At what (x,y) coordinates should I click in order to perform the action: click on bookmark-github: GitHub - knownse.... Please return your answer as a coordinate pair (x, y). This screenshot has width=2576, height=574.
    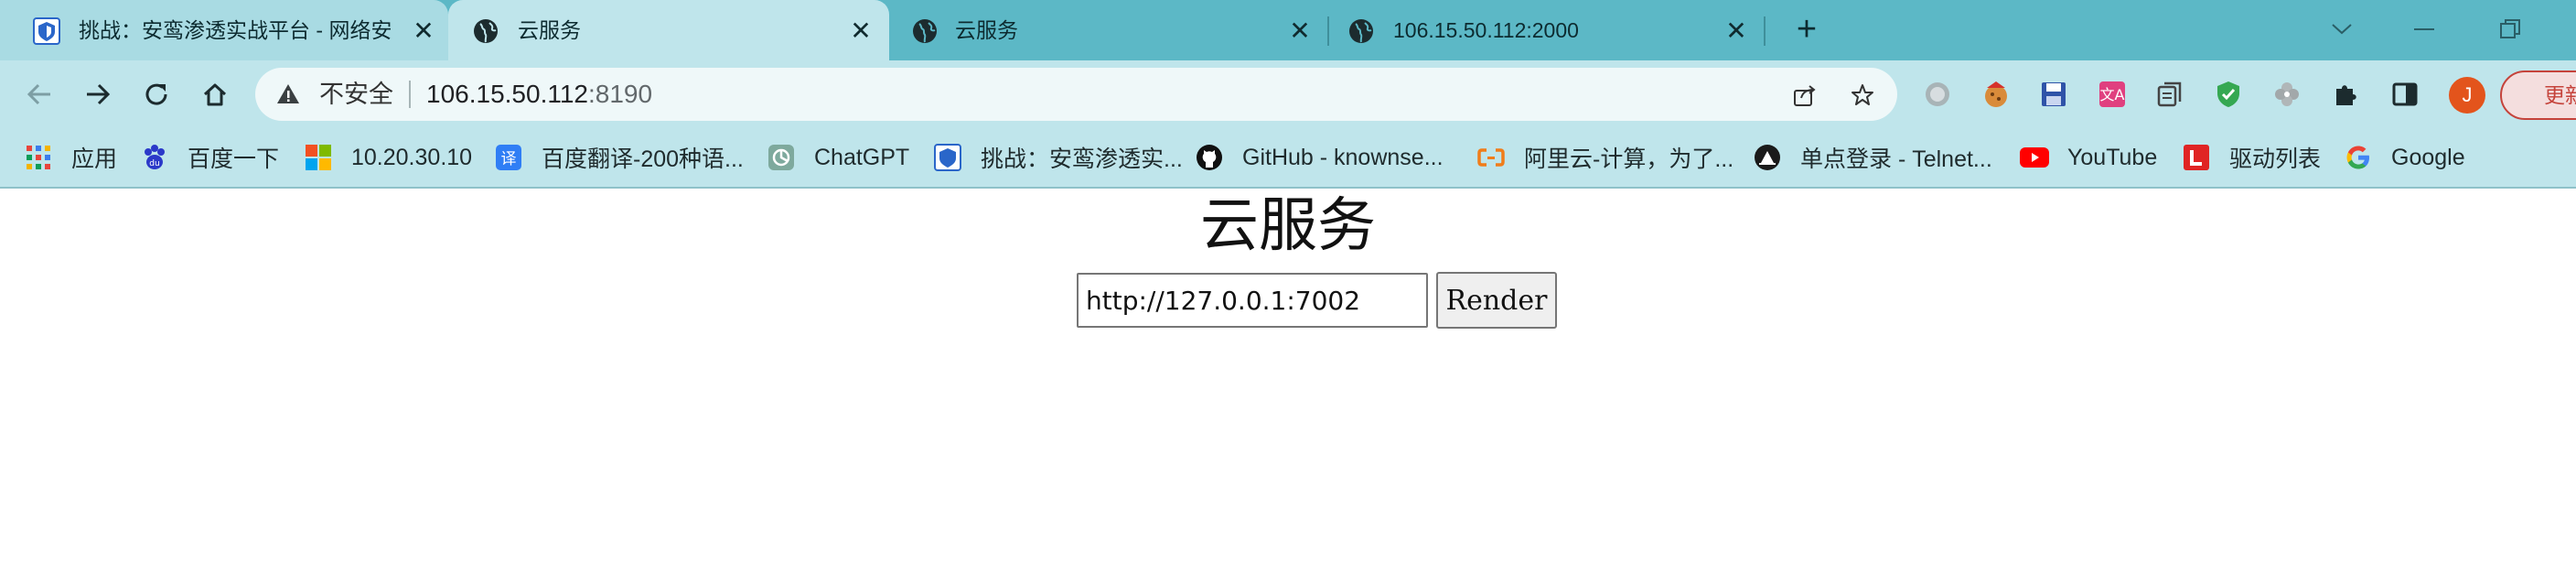
    Looking at the image, I should click on (1319, 157).